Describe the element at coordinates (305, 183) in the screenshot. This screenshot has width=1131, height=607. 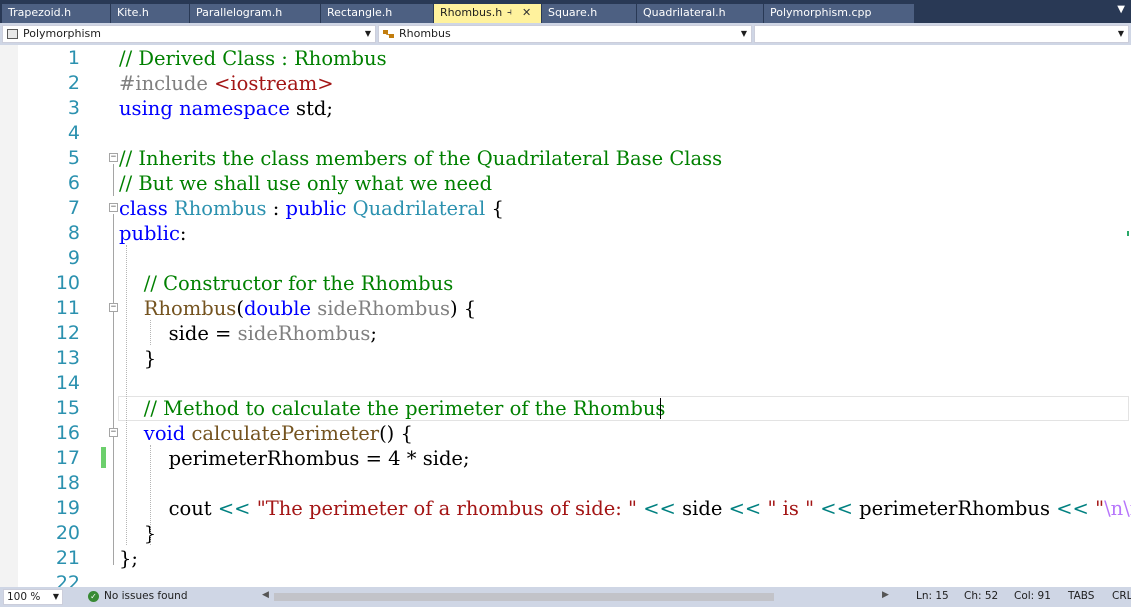
I see `code-text: // But we shall use only what we need` at that location.